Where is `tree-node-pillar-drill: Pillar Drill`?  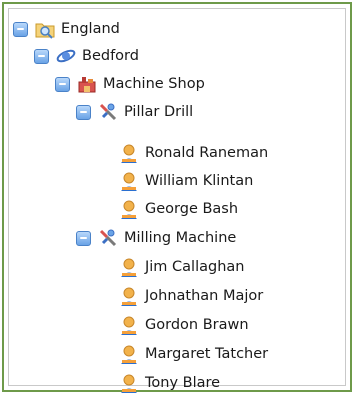
tree-node-pillar-drill: Pillar Drill is located at coordinates (134, 112).